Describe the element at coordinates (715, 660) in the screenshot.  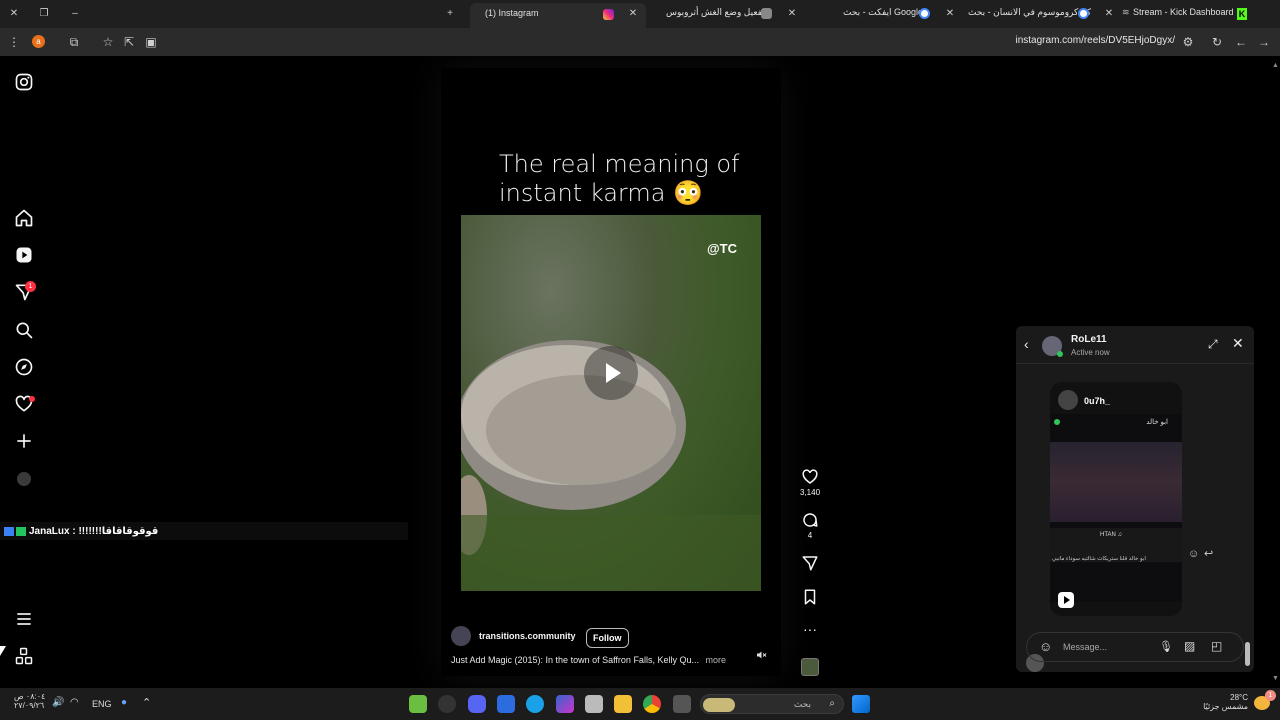
I see `more-link: more` at that location.